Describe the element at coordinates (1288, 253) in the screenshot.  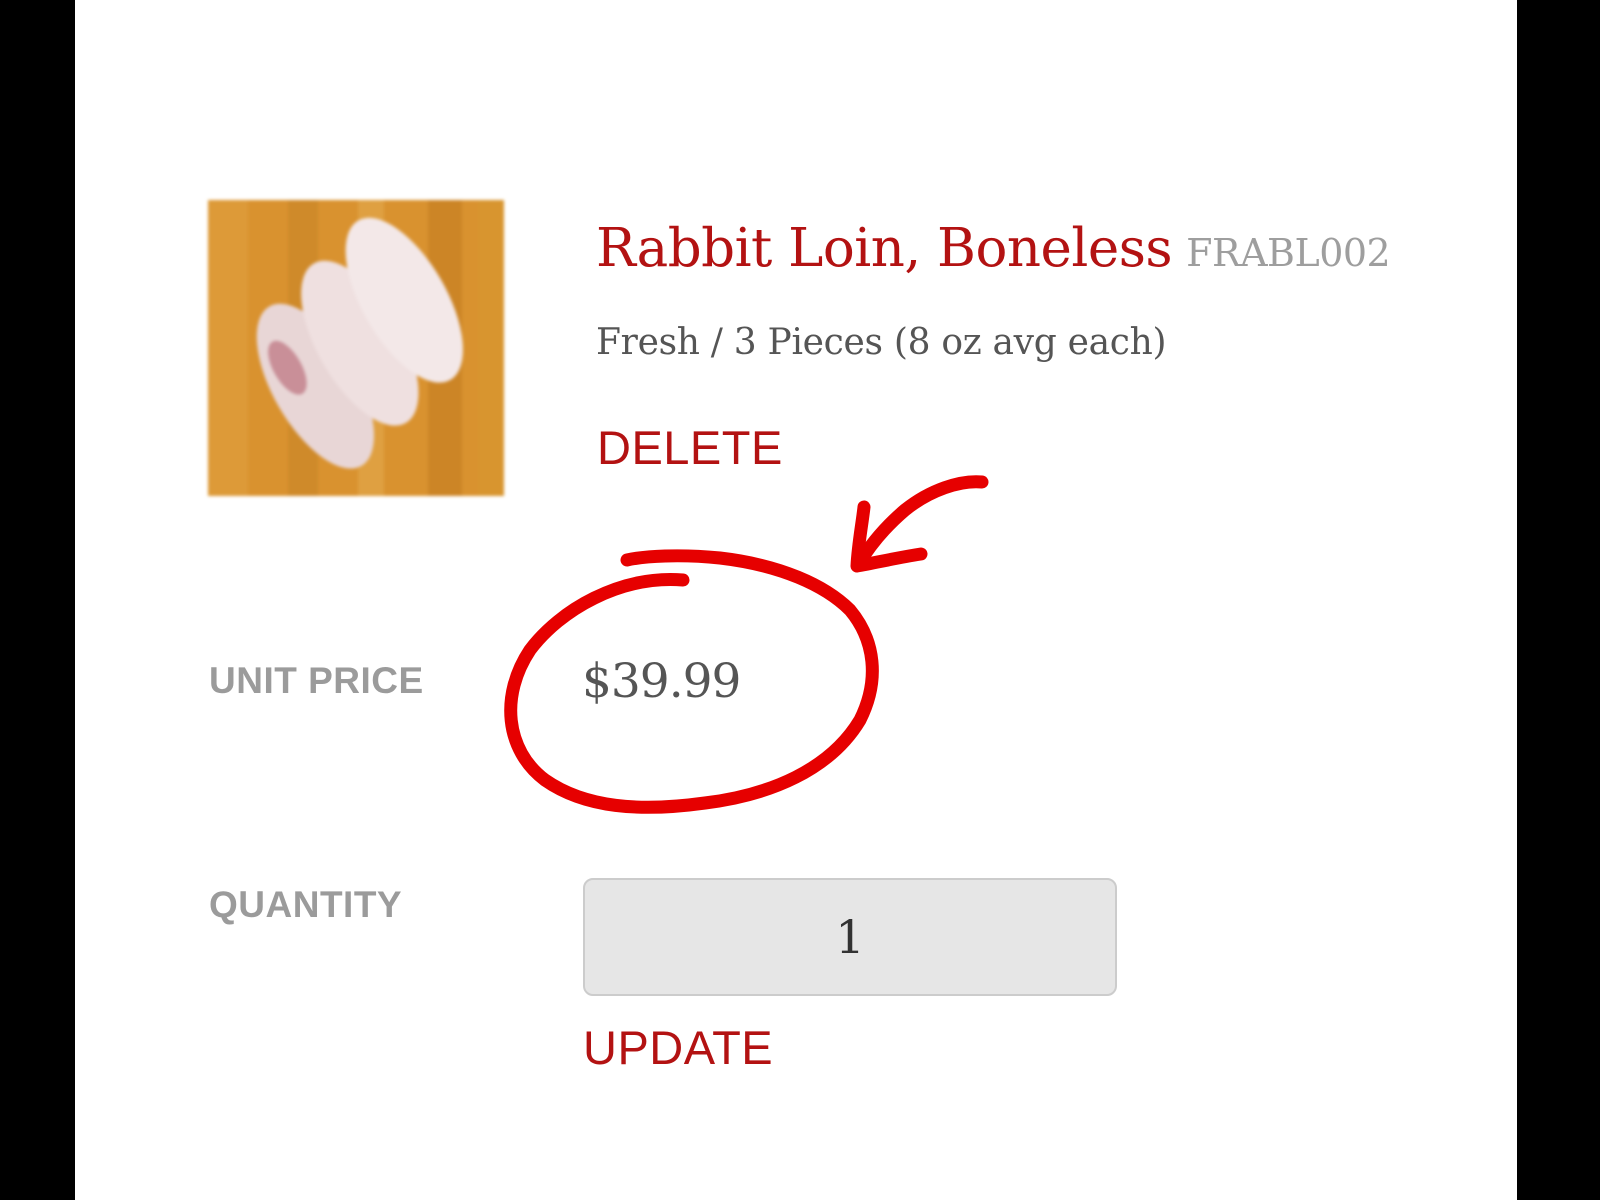
I see `product-sku: FRABL002` at that location.